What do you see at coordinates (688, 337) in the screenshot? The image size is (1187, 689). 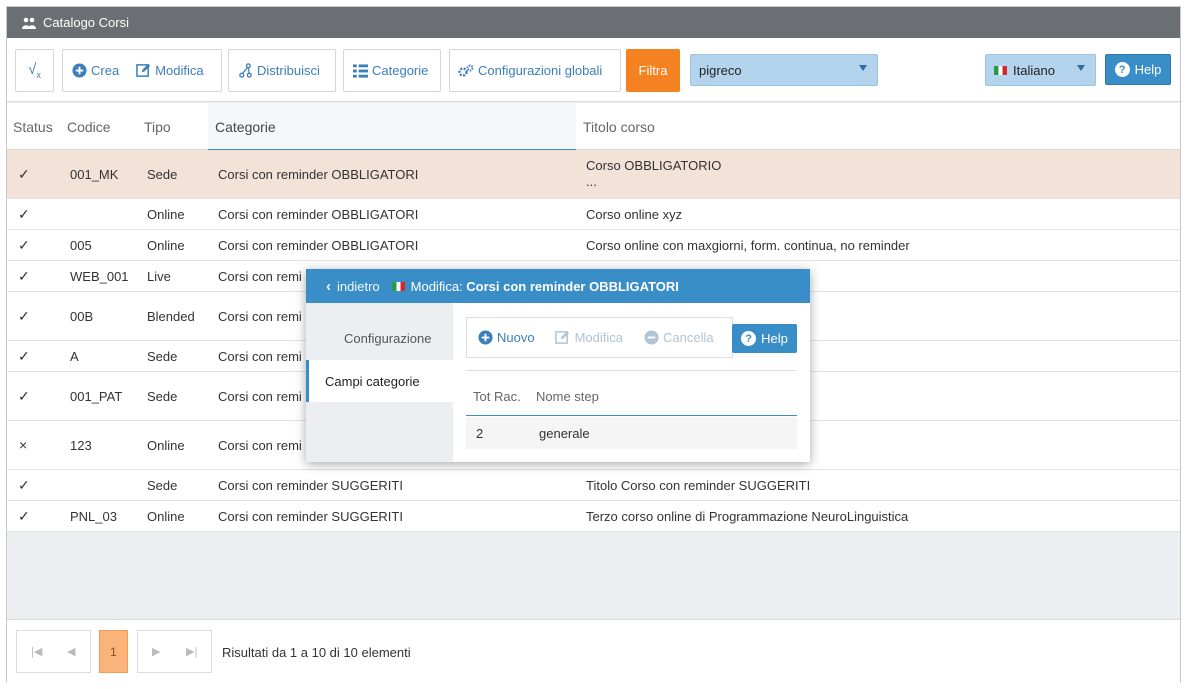 I see `cancella-label: Cancella` at bounding box center [688, 337].